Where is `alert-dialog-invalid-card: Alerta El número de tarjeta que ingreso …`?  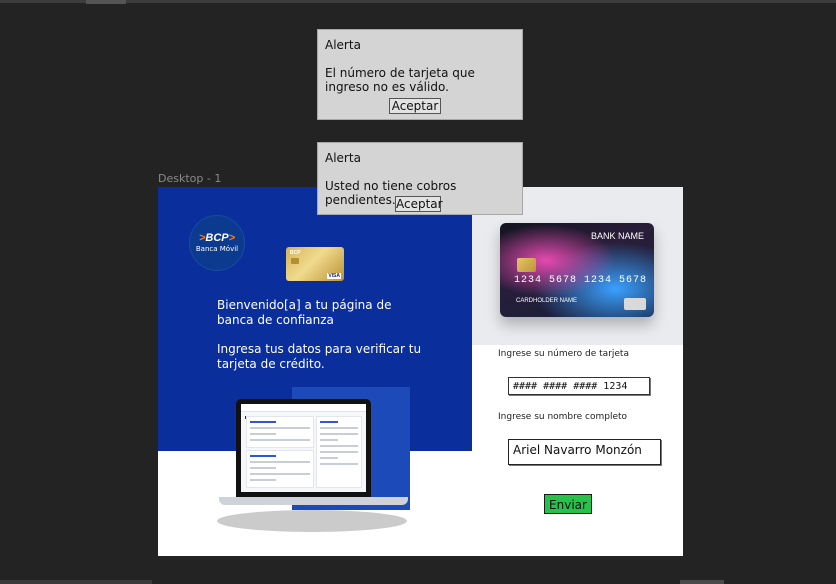
alert-dialog-invalid-card: Alerta El número de tarjeta que ingreso … is located at coordinates (420, 74).